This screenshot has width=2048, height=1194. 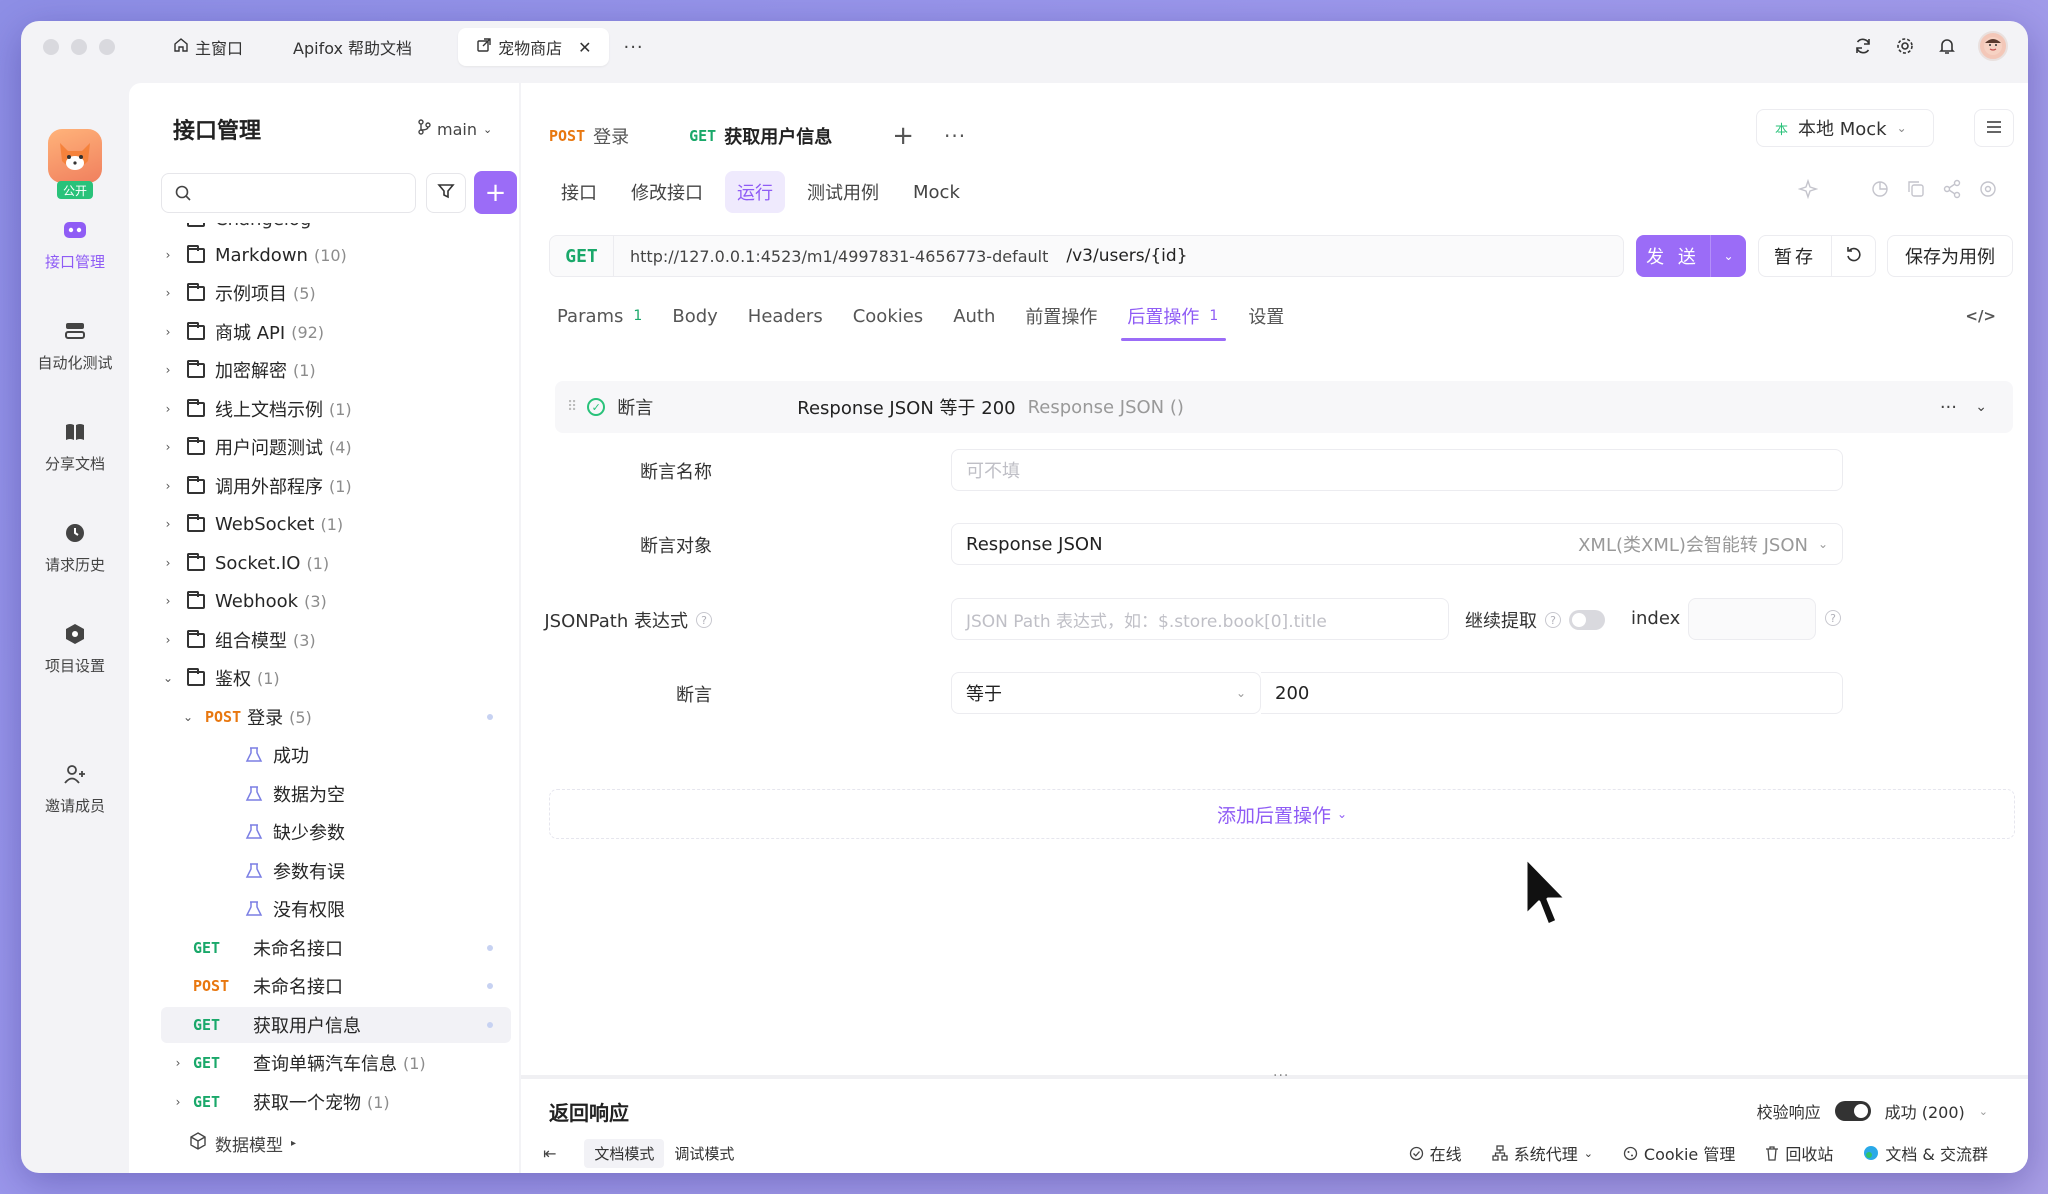 I want to click on close-window-button, so click(x=51, y=47).